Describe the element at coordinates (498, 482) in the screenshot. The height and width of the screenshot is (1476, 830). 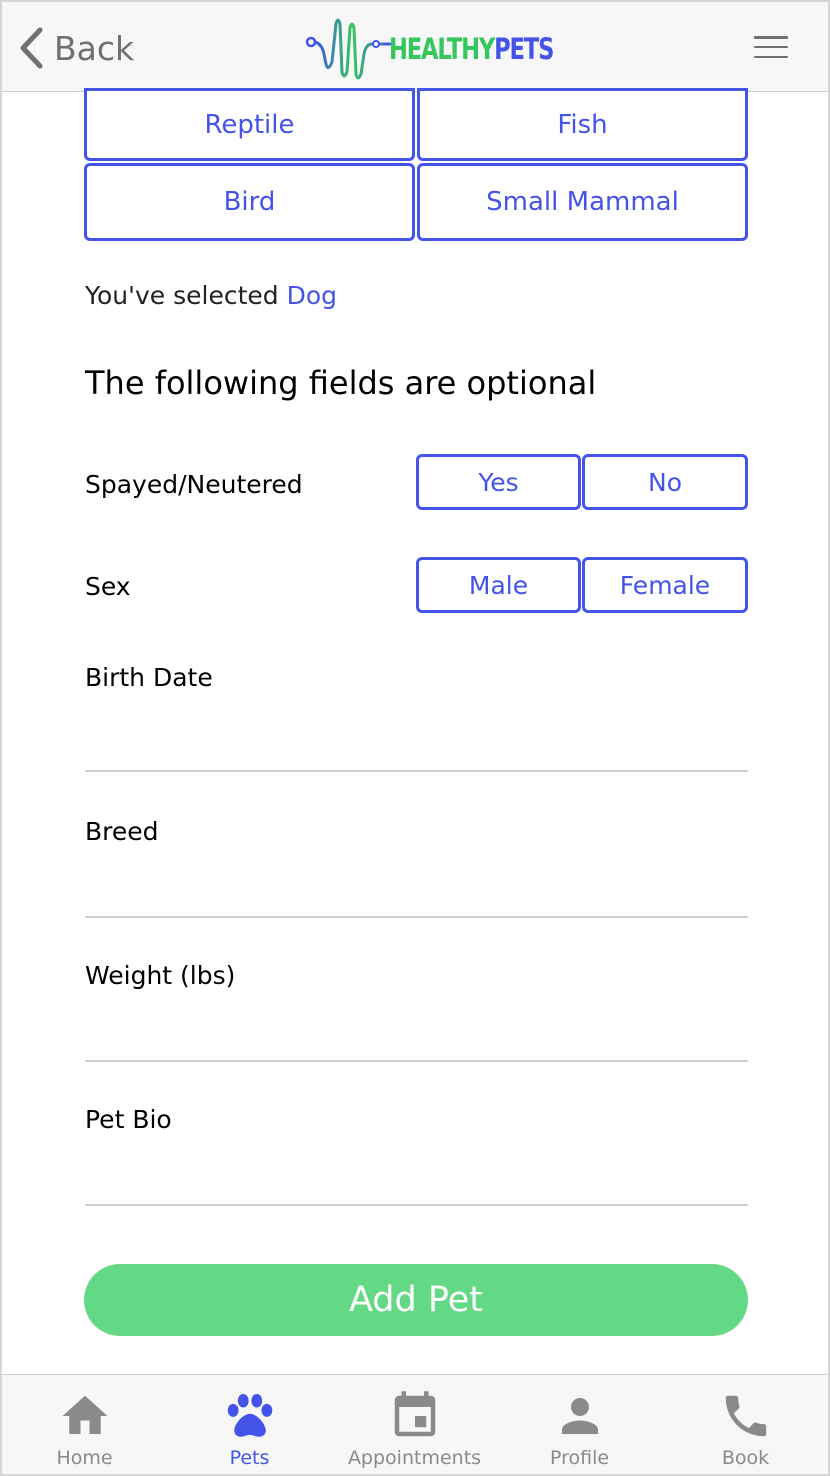
I see `spayed-yes-button: Yes` at that location.